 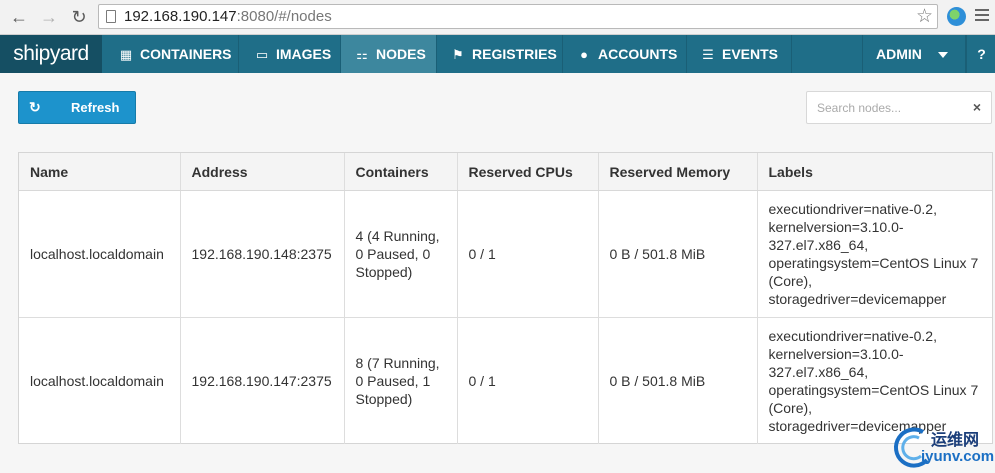 What do you see at coordinates (401, 380) in the screenshot?
I see `node-containers: 8 (7 Running, 0 Paused, 1 Stopped)` at bounding box center [401, 380].